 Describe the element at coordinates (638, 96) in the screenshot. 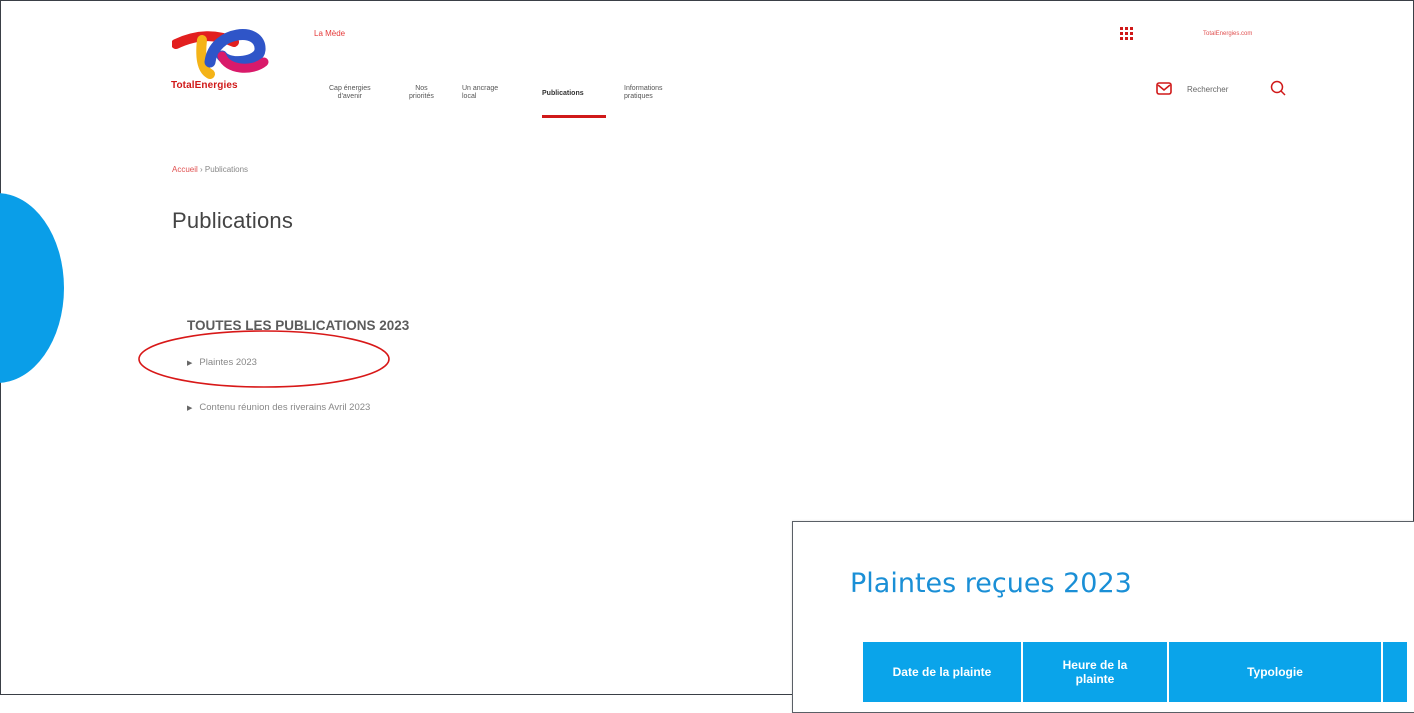

I see `nav-label: pratiques` at that location.